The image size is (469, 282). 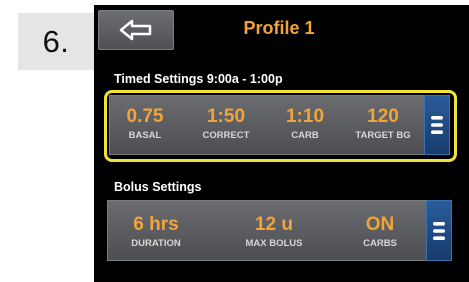 I want to click on back-button, so click(x=136, y=30).